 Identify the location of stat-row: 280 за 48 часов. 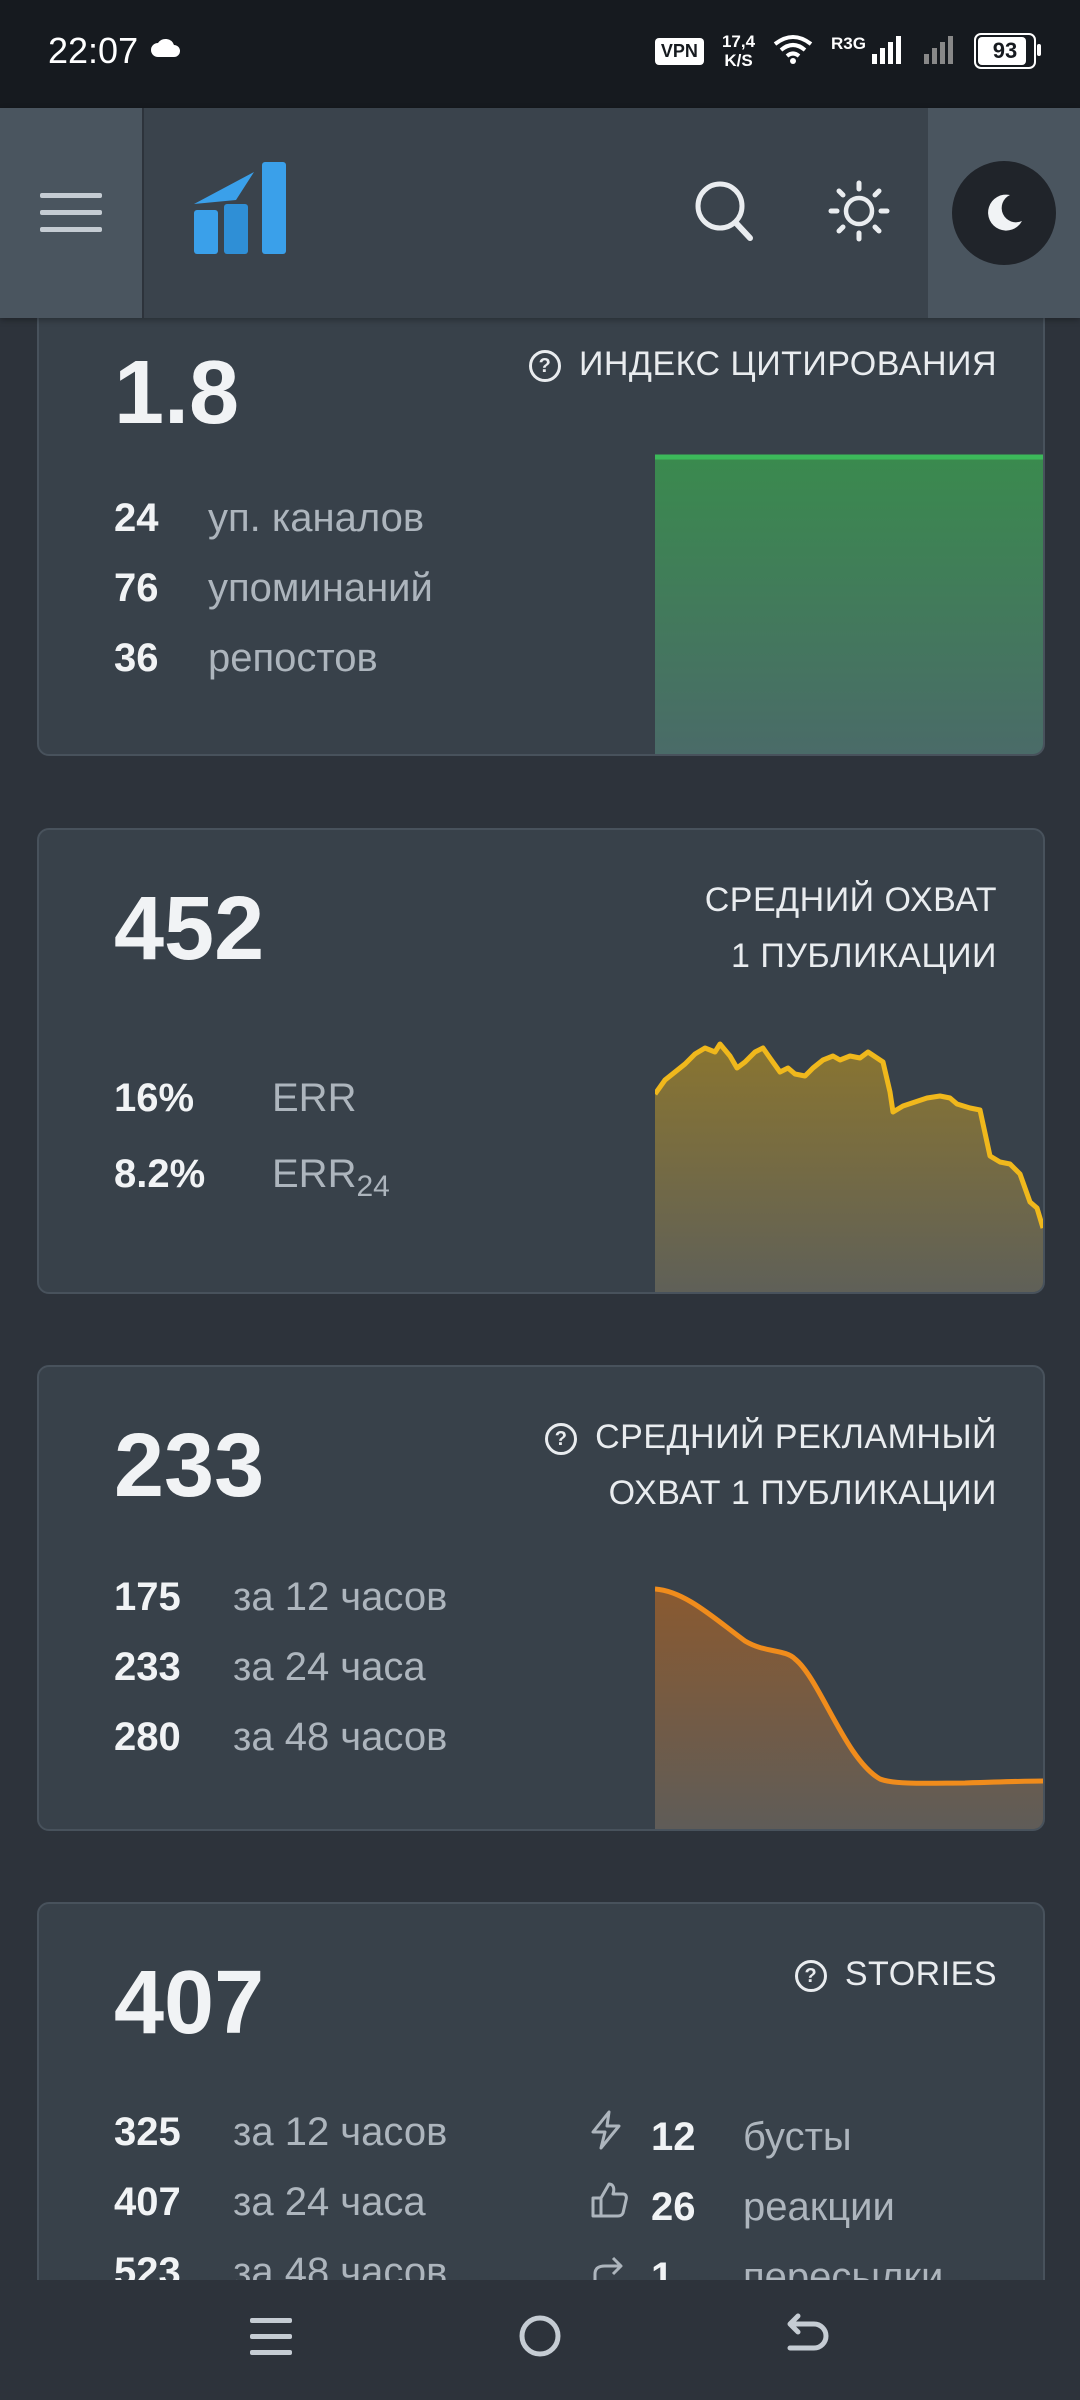
(280, 1737).